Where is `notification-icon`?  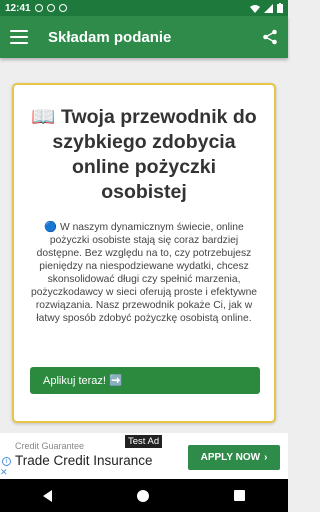 notification-icon is located at coordinates (38, 8).